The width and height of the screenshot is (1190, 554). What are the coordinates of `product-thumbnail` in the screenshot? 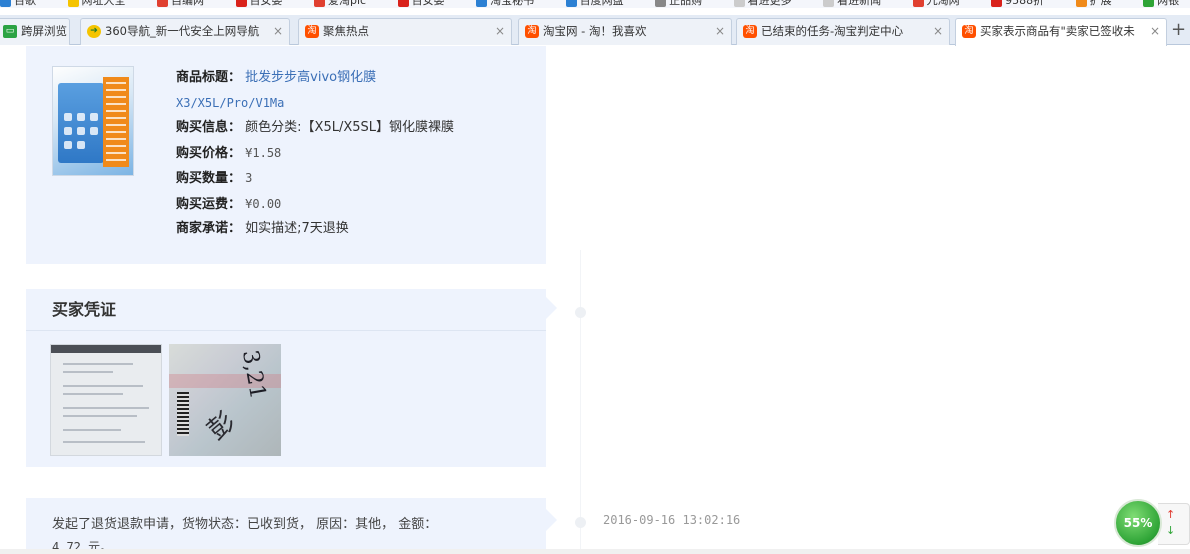 It's located at (93, 121).